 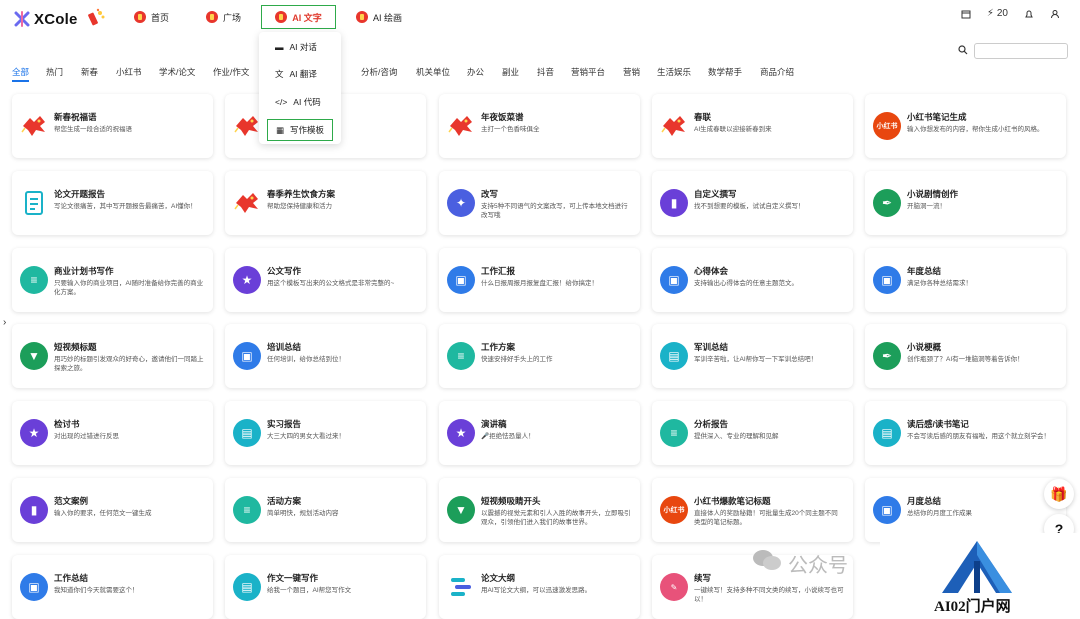 I want to click on dropdown-item-ai-code: </> AI 代码, so click(x=300, y=102).